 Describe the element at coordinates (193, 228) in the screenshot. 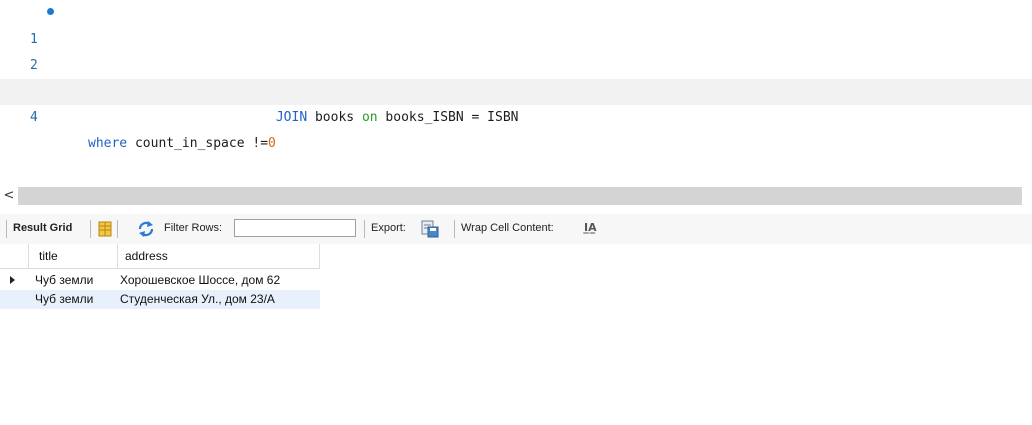

I see `filter-rows-label: Filter Rows:` at that location.